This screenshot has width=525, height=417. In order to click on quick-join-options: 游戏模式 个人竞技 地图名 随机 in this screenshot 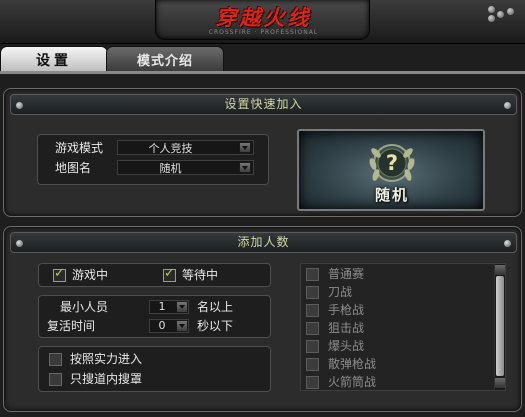, I will do `click(153, 159)`.